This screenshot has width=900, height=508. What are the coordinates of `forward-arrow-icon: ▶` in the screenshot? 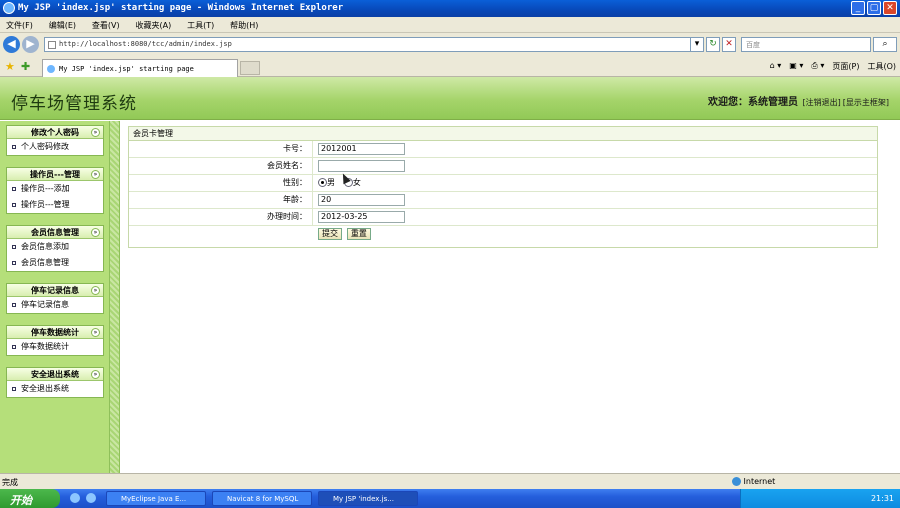 It's located at (30, 44).